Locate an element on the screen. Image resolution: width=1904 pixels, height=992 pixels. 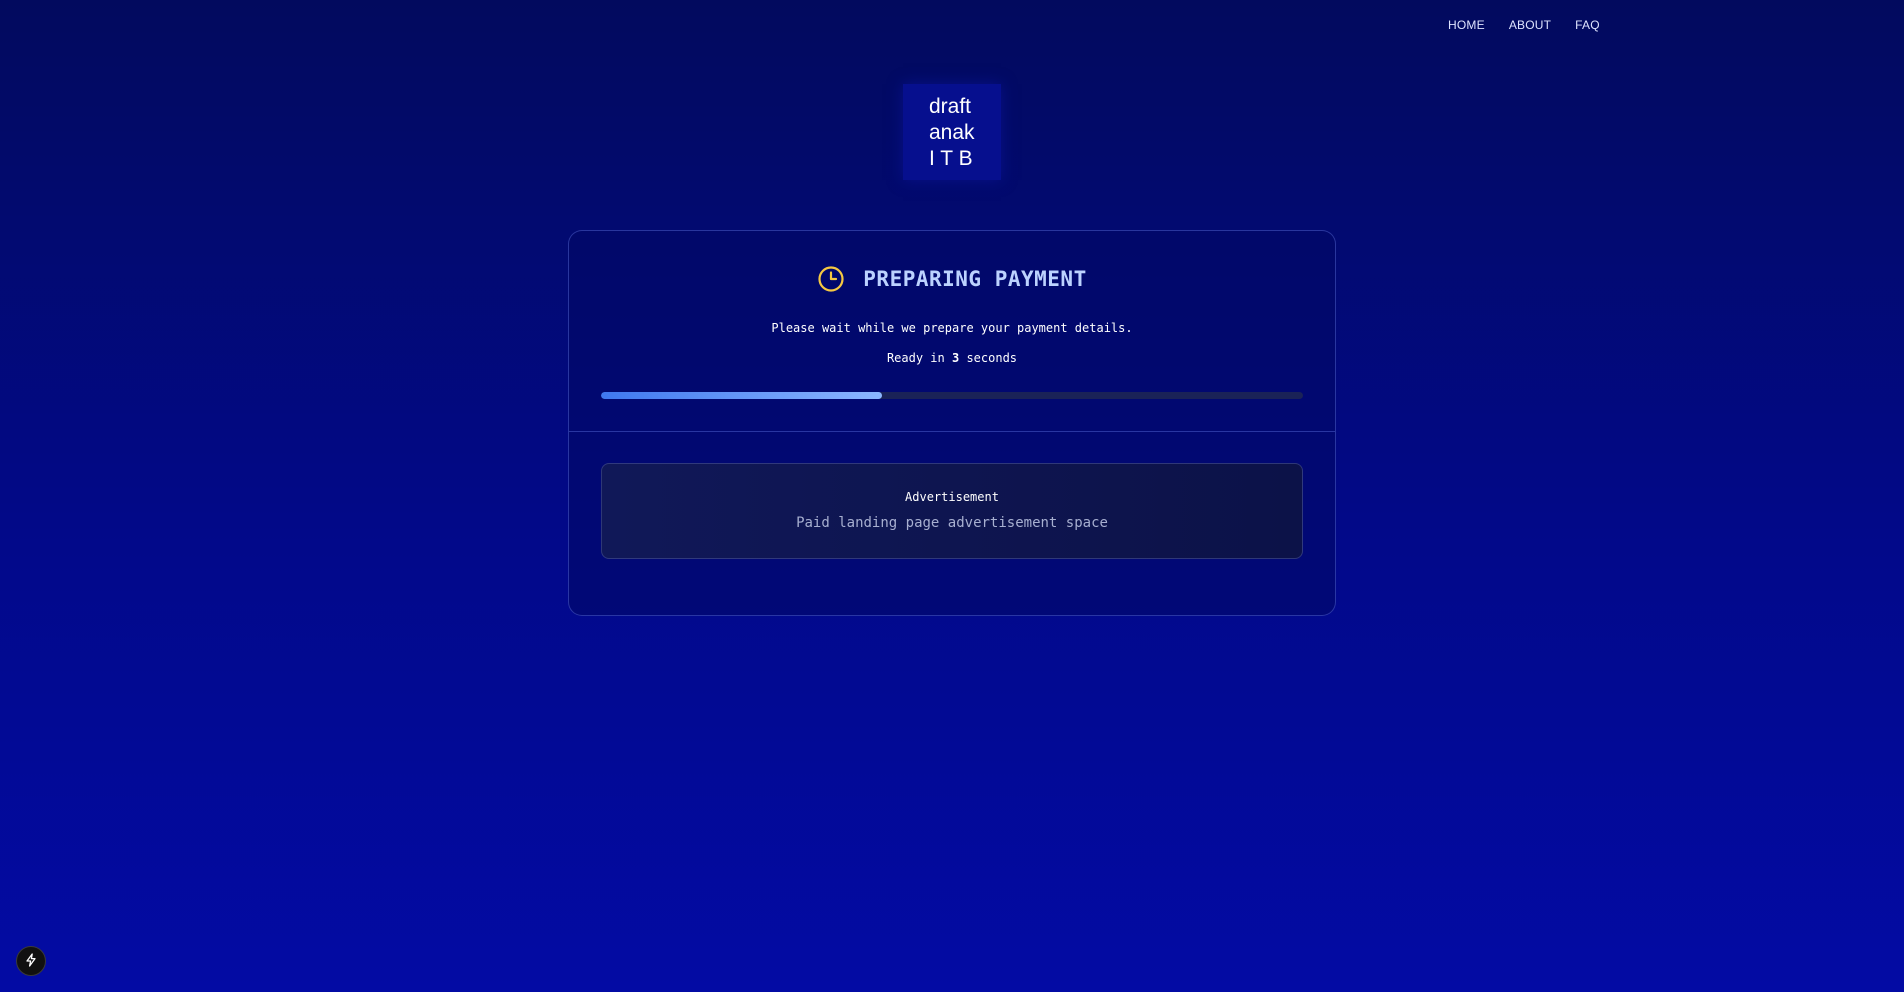
logo-line-3: I T B is located at coordinates (951, 158).